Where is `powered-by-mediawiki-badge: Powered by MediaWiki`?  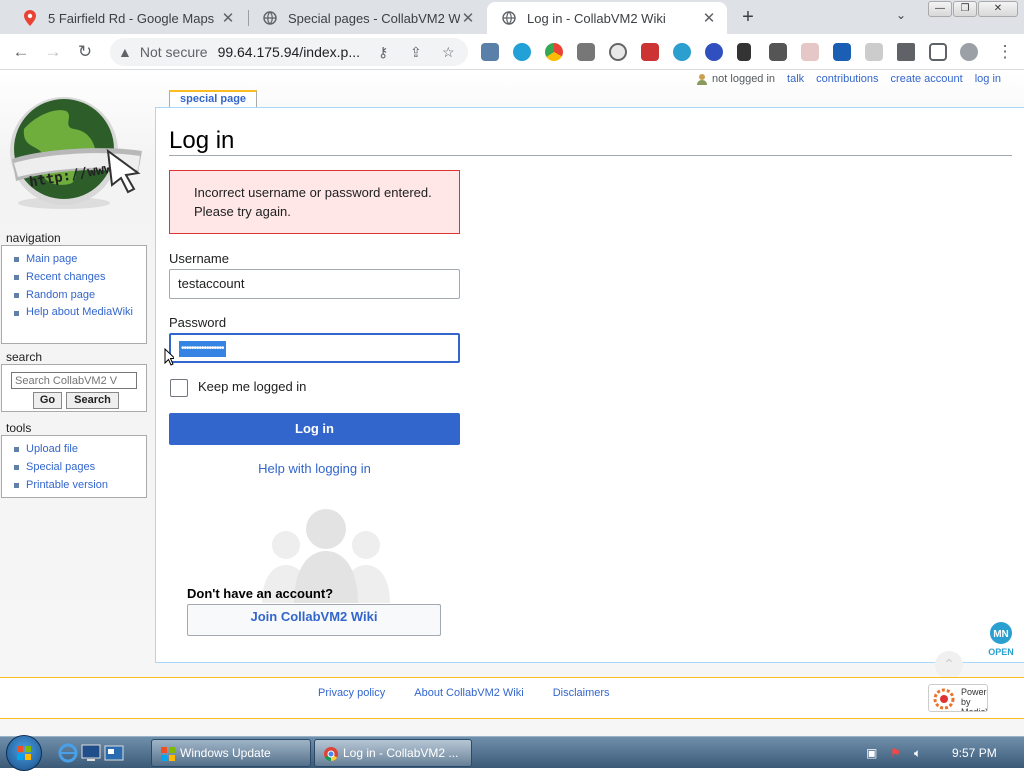
powered-by-mediawiki-badge: Powered by MediaWiki is located at coordinates (958, 698).